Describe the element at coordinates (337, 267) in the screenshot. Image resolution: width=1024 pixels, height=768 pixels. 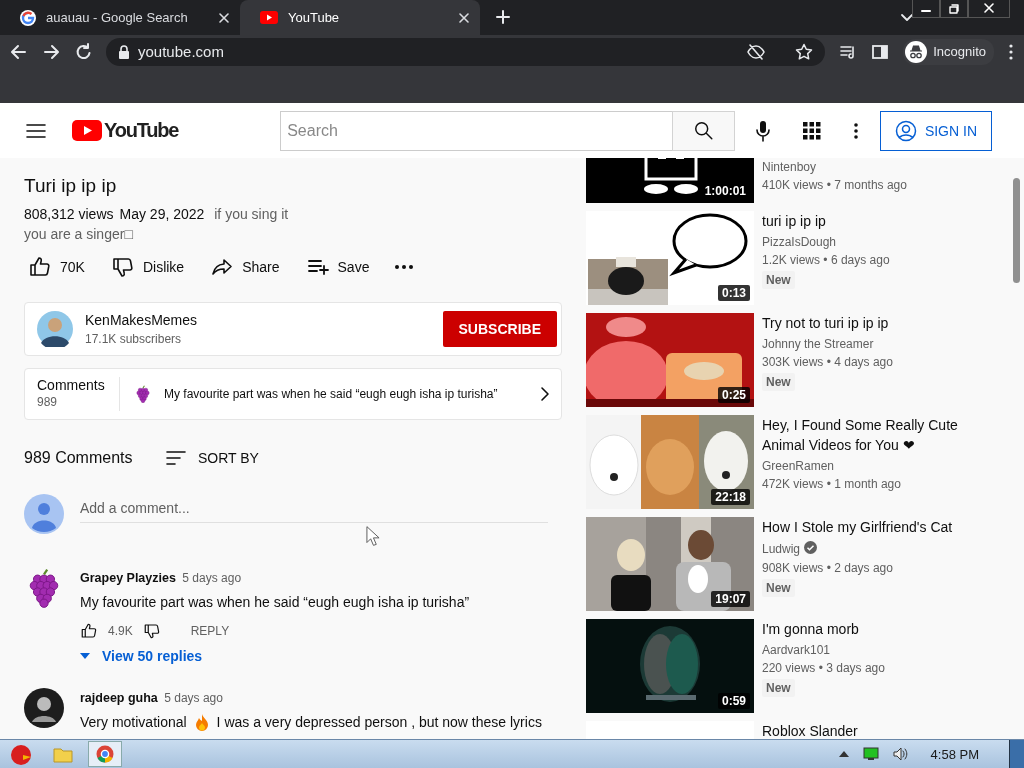
I see `save-button: Save` at that location.